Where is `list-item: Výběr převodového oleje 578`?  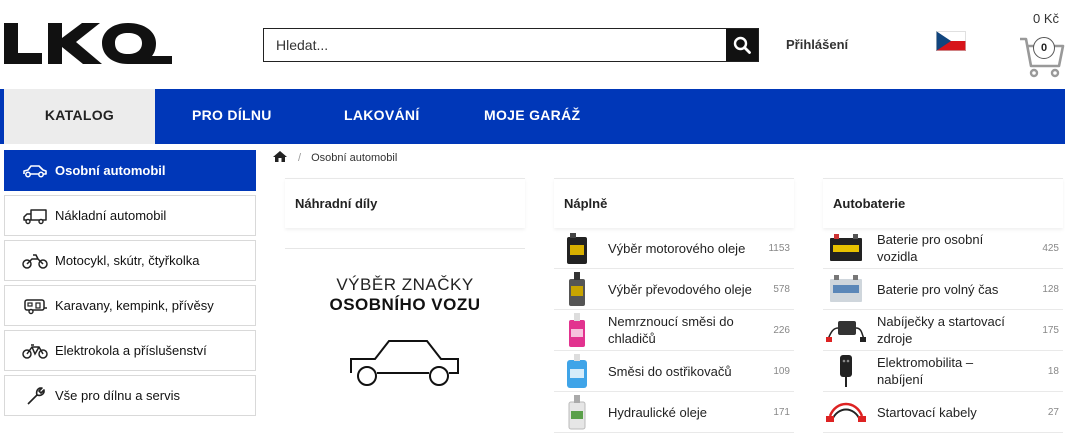 list-item: Výběr převodového oleje 578 is located at coordinates (674, 289).